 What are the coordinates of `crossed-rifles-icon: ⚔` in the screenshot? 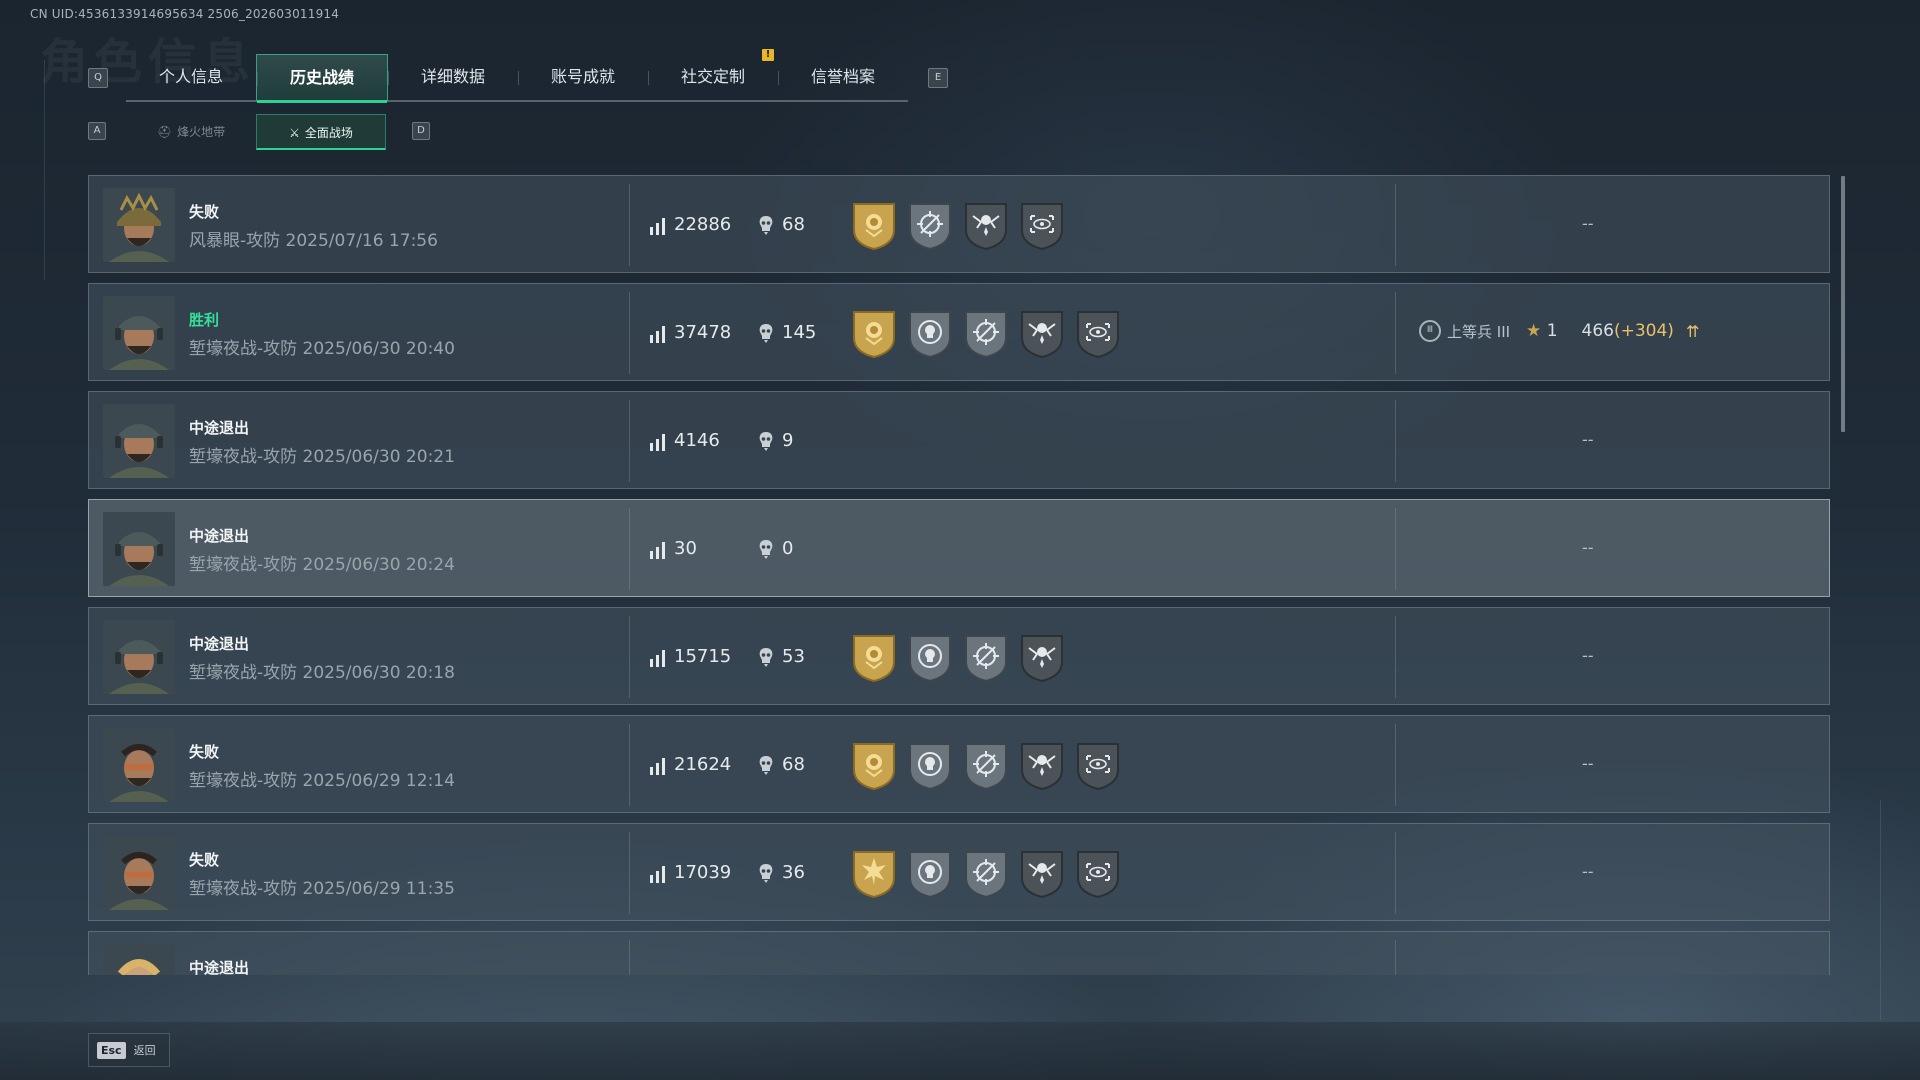 It's located at (294, 133).